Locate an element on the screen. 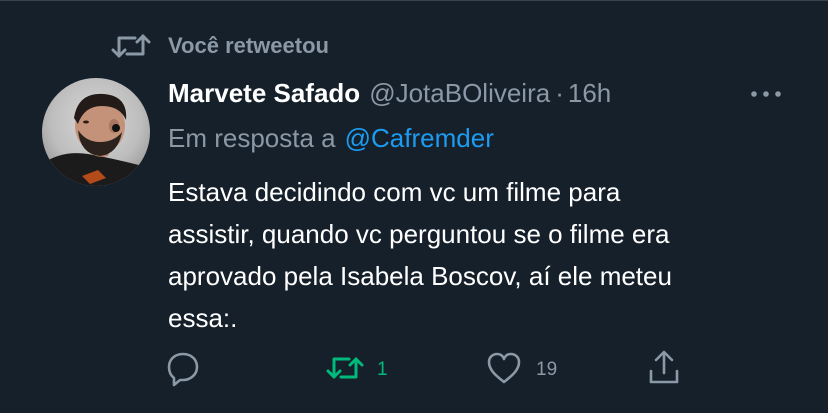 This screenshot has height=413, width=828. retweet-banner: Você retweetou is located at coordinates (220, 46).